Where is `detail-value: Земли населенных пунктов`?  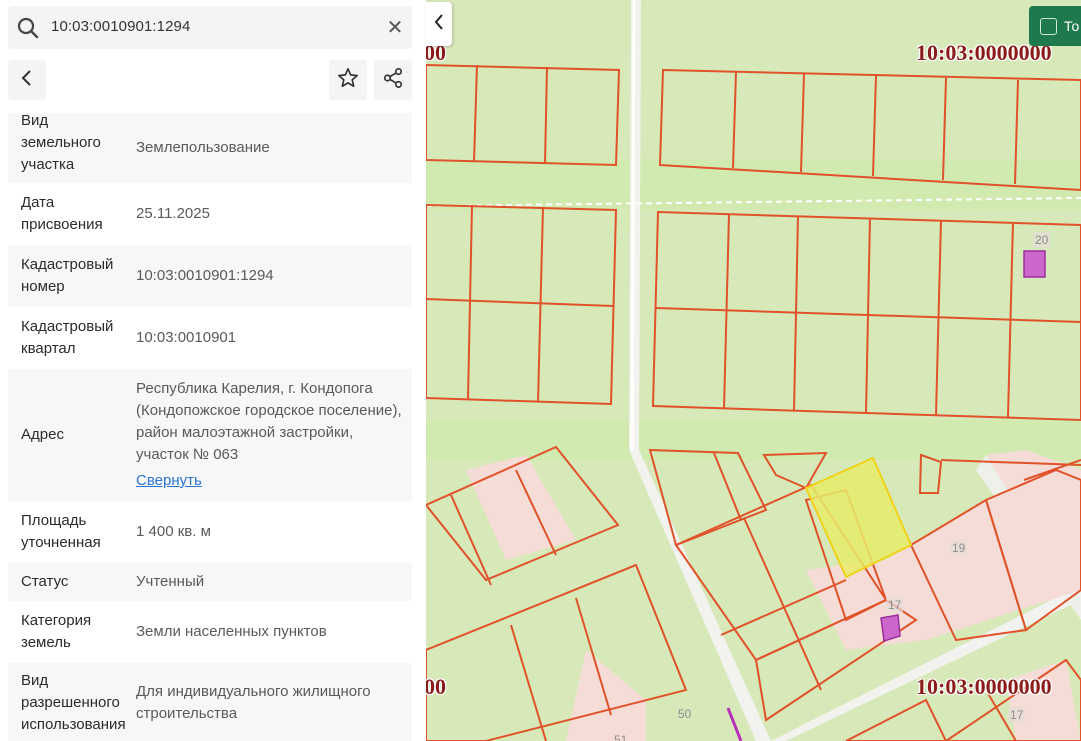
detail-value: Земли населенных пунктов is located at coordinates (231, 631).